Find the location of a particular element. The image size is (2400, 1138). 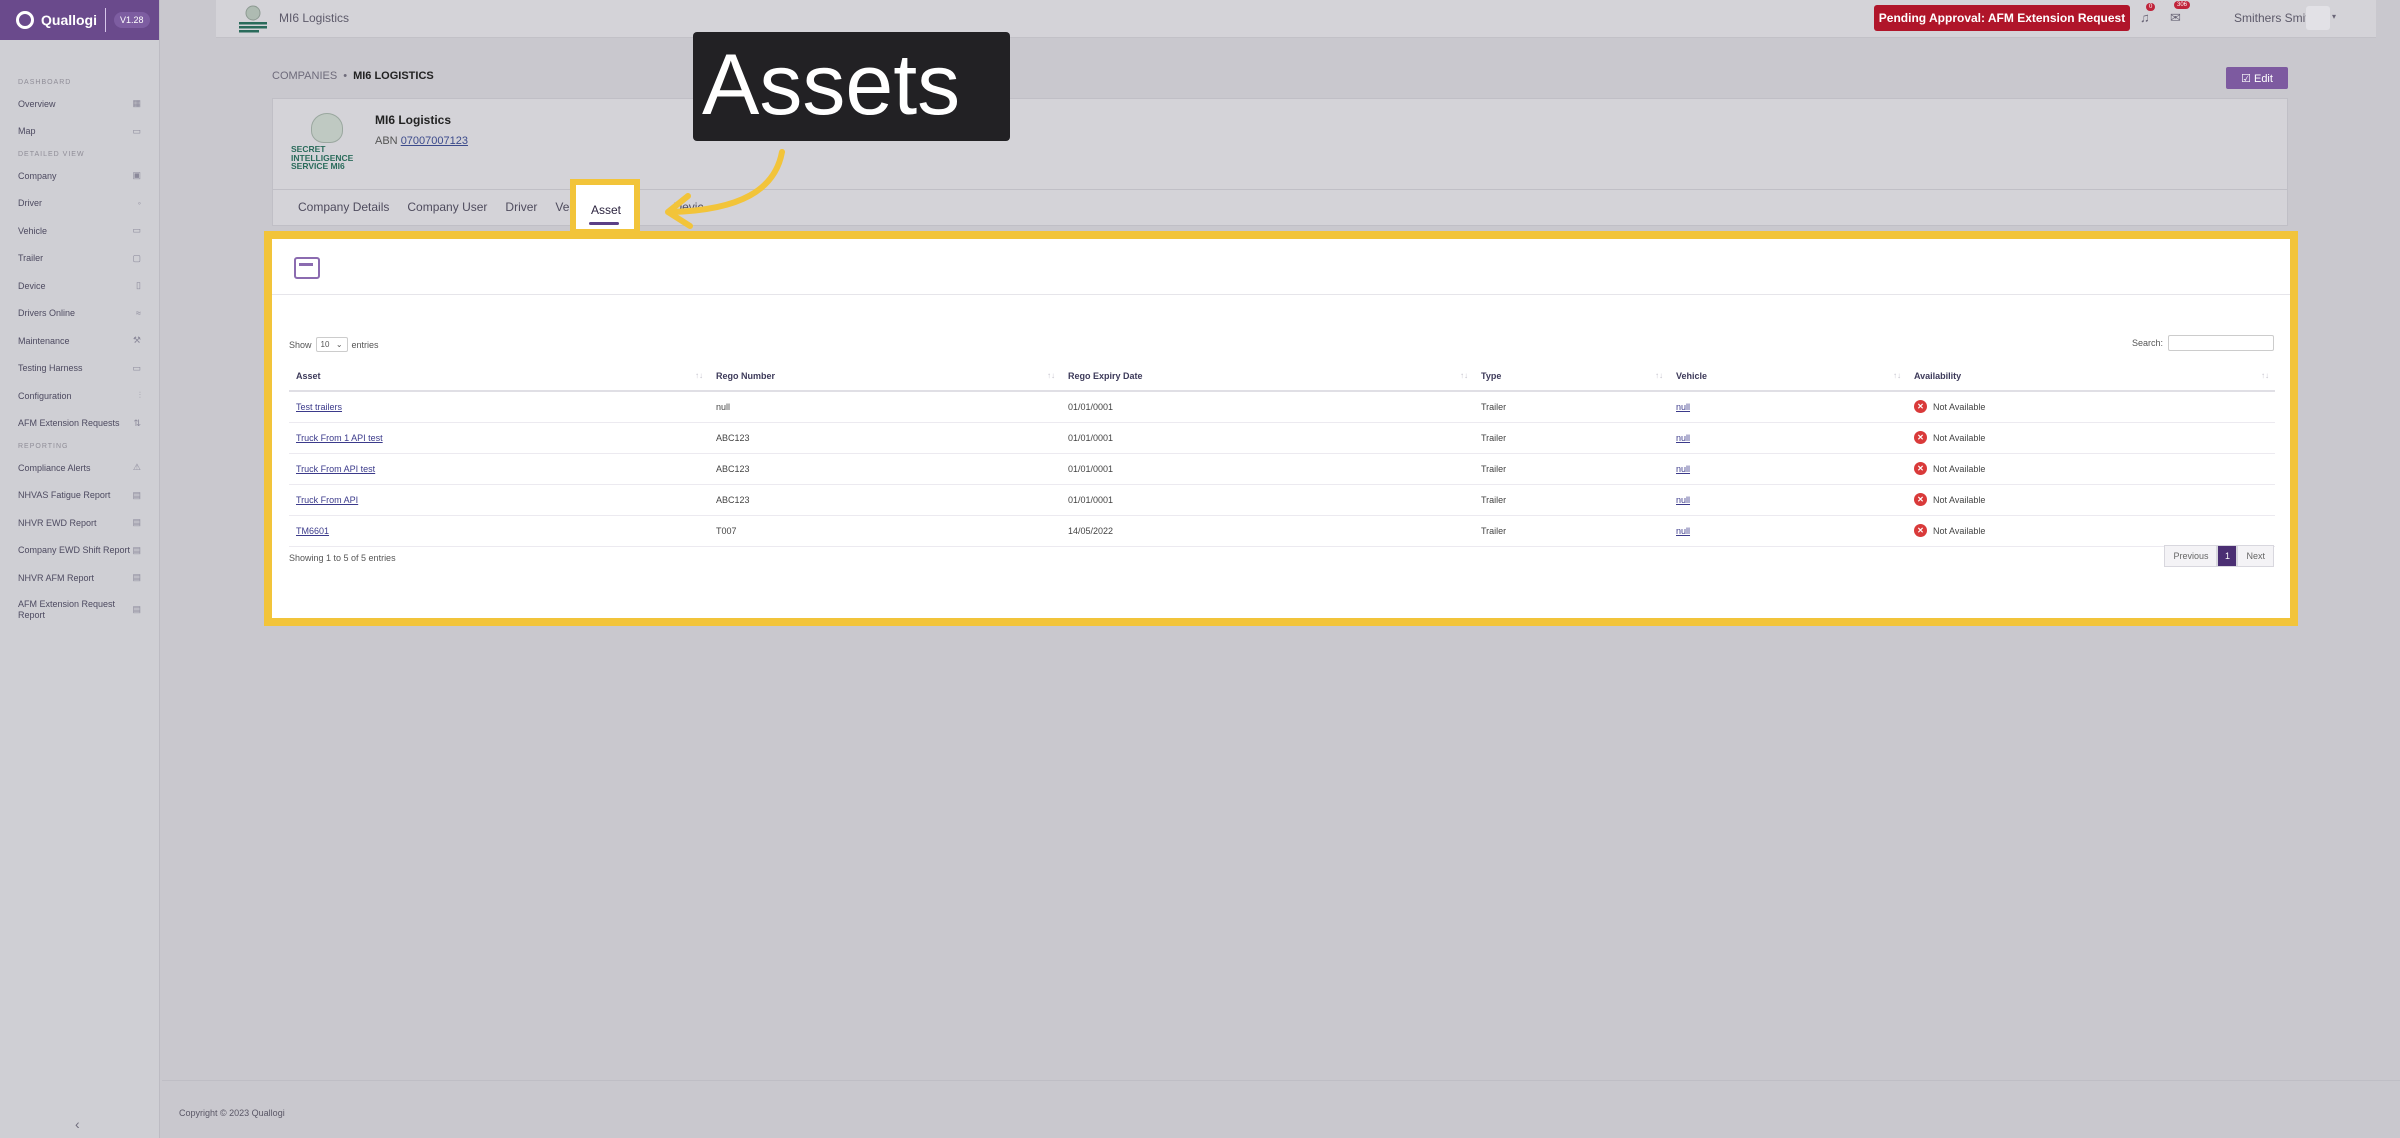

chevron-down-icon: ⌄ is located at coordinates (339, 344).